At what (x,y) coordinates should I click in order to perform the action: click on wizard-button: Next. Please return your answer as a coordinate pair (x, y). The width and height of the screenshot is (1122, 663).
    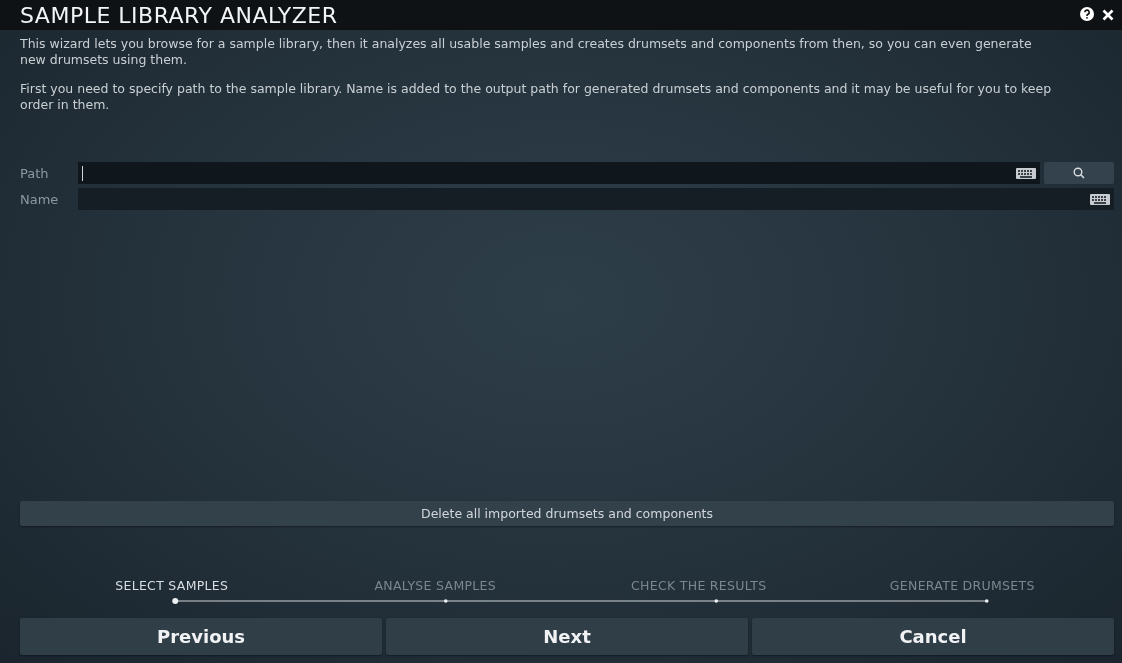
    Looking at the image, I should click on (567, 636).